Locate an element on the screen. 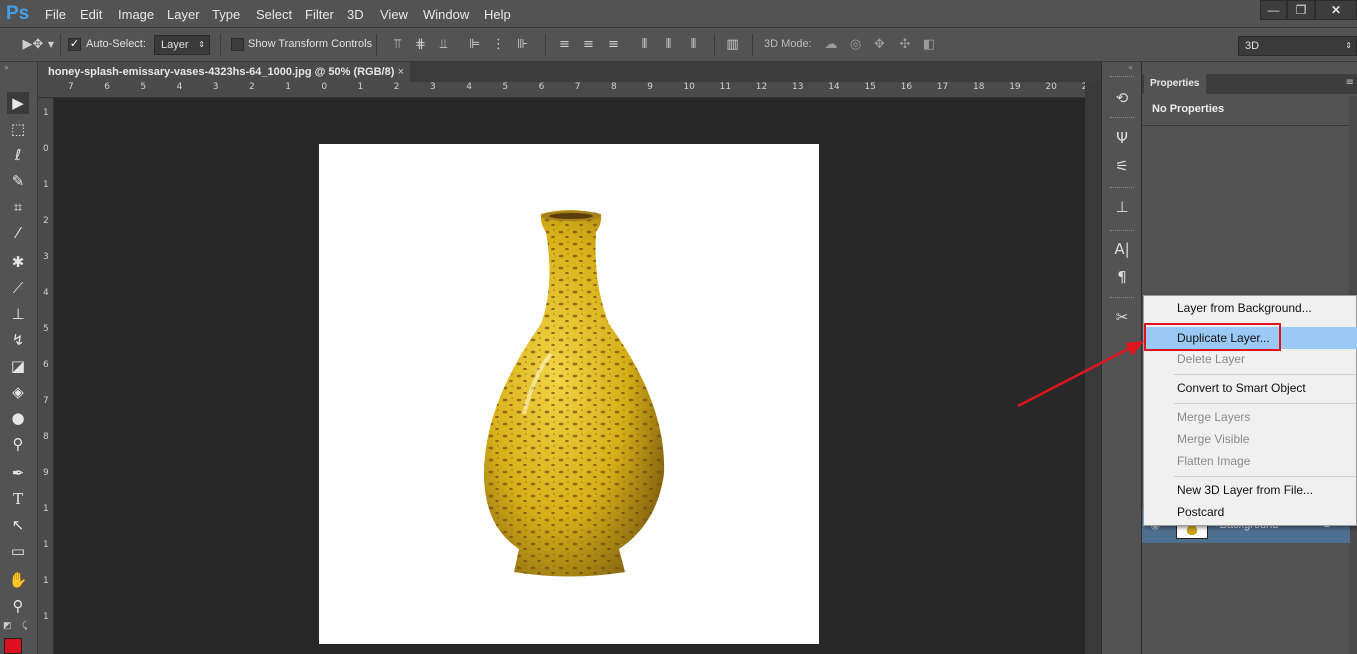  stepper-icon: ⇕ is located at coordinates (1348, 45).